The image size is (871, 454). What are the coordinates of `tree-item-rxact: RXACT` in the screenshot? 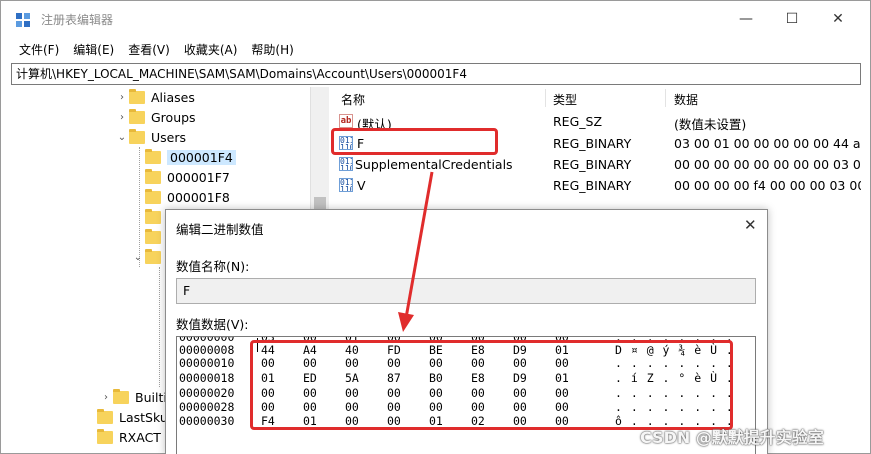 It's located at (122, 437).